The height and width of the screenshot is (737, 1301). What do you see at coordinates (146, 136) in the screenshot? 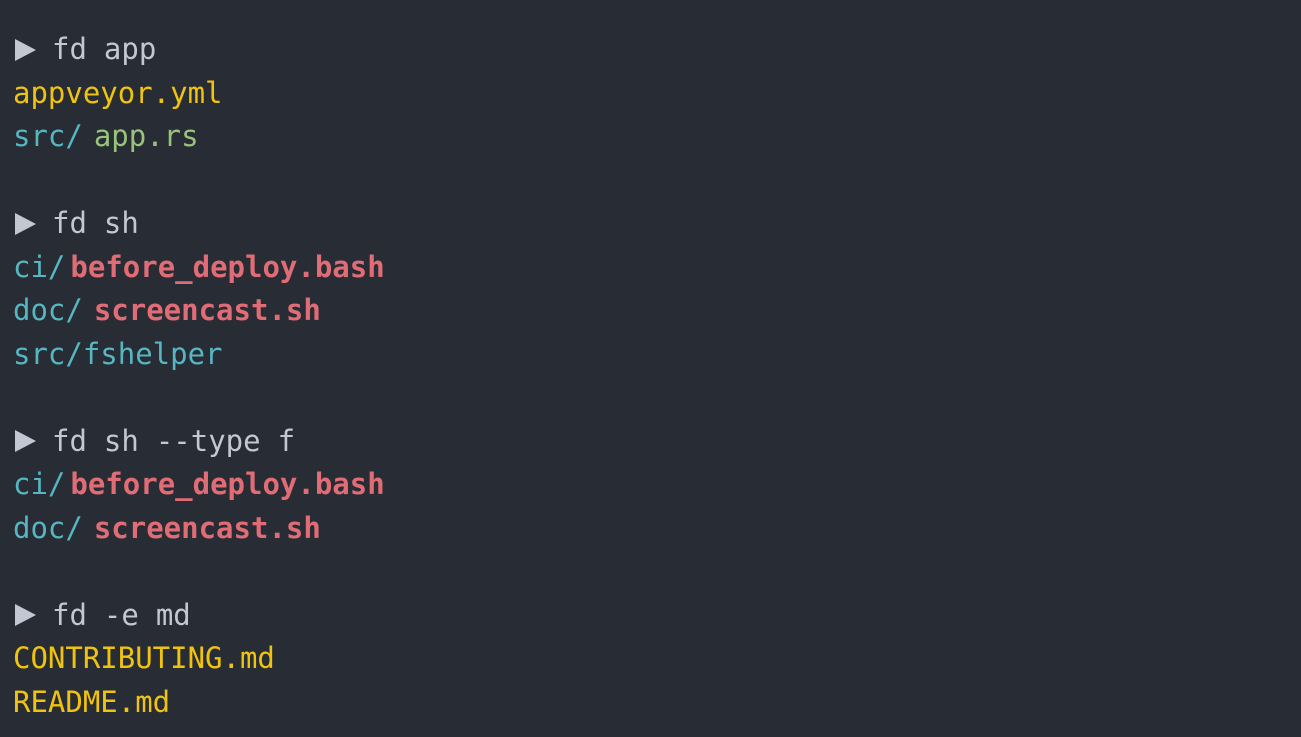
I see `file-name: app.rs` at bounding box center [146, 136].